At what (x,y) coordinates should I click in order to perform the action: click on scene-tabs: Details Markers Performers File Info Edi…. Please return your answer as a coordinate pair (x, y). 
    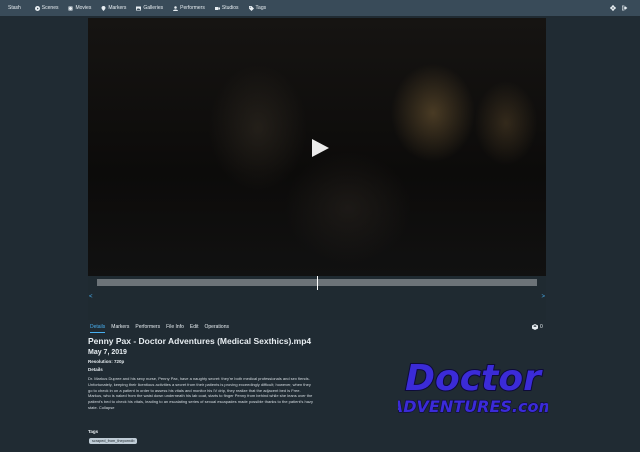
    Looking at the image, I should click on (159, 328).